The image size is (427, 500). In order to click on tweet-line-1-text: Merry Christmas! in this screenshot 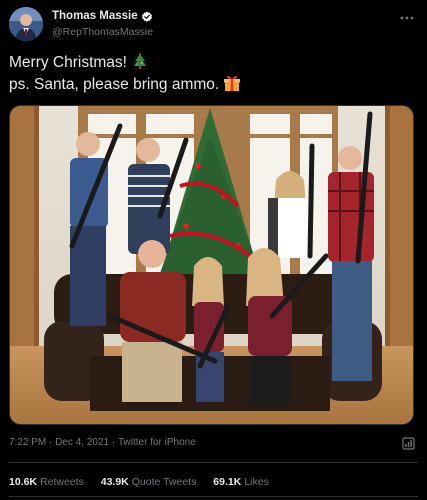, I will do `click(68, 62)`.